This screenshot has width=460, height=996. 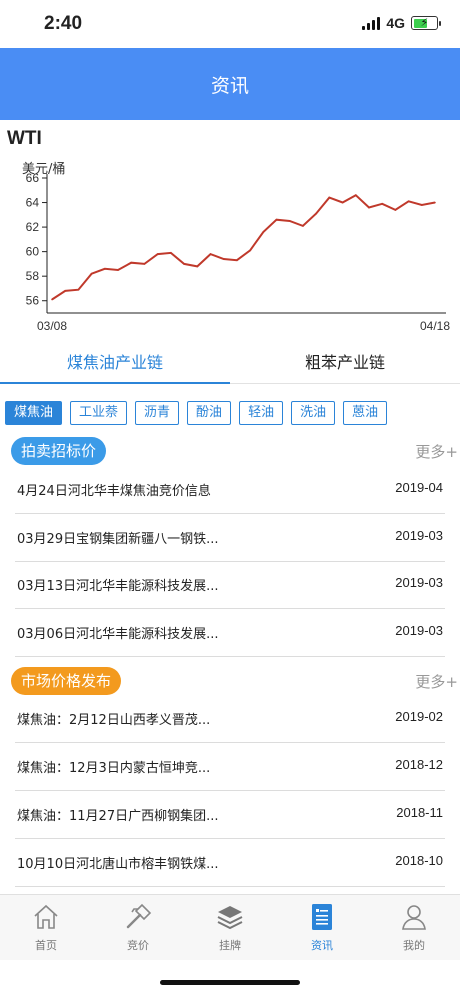 I want to click on list-item: 03月06日河北华丰能源科技发展... 2019-03, so click(x=230, y=633).